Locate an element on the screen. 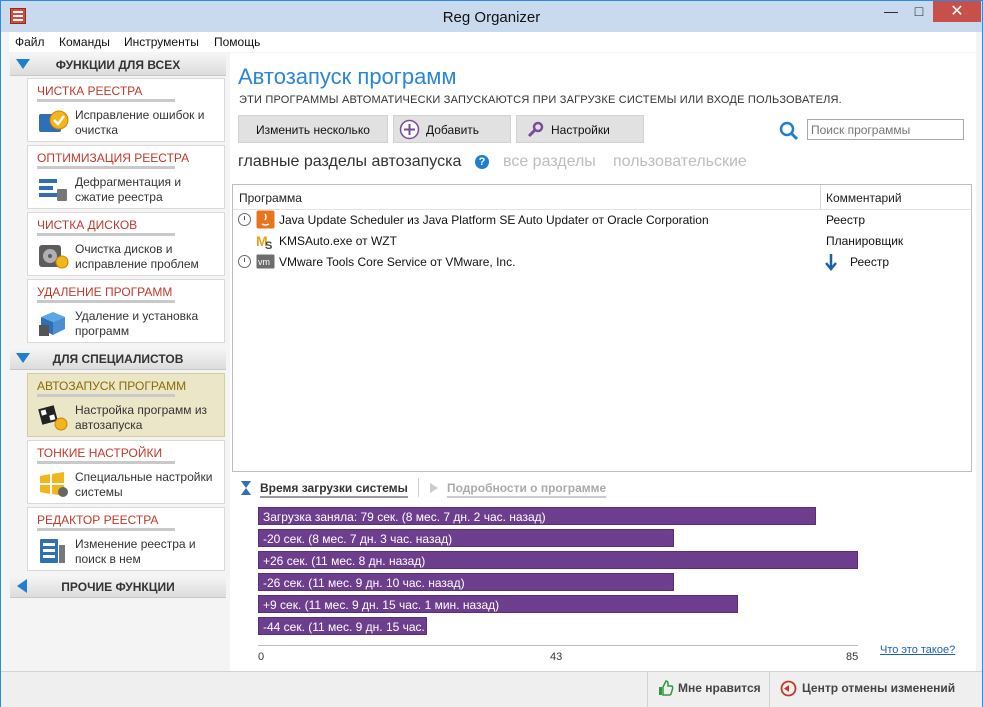  plus-circle-icon is located at coordinates (409, 129).